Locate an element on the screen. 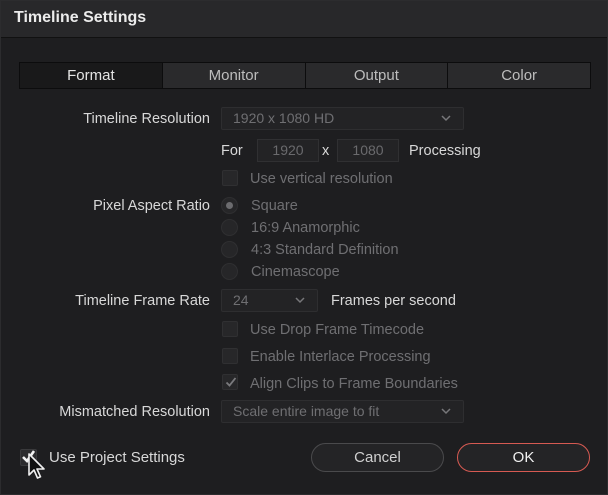 This screenshot has width=608, height=495. checkmark-icon is located at coordinates (231, 382).